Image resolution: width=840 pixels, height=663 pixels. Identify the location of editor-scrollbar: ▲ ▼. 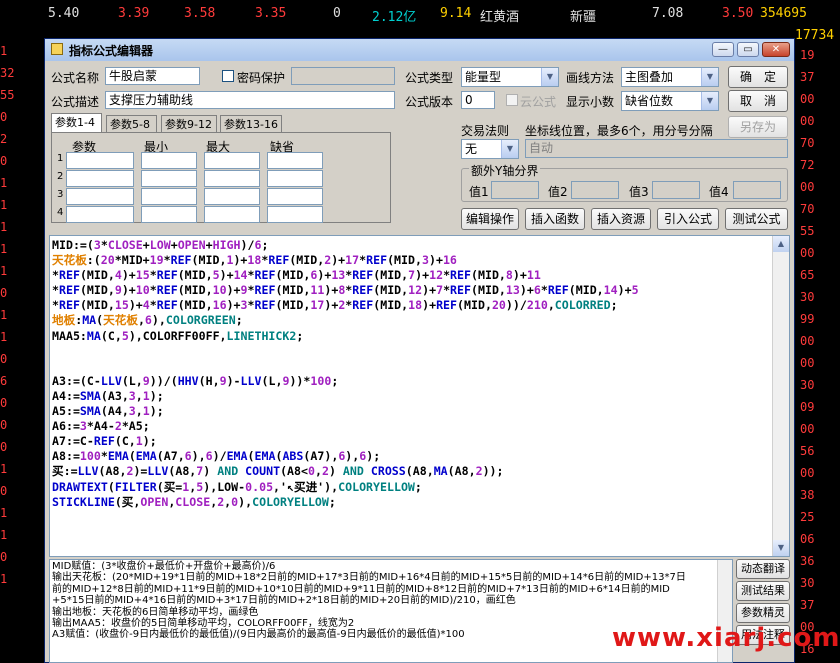
(780, 396).